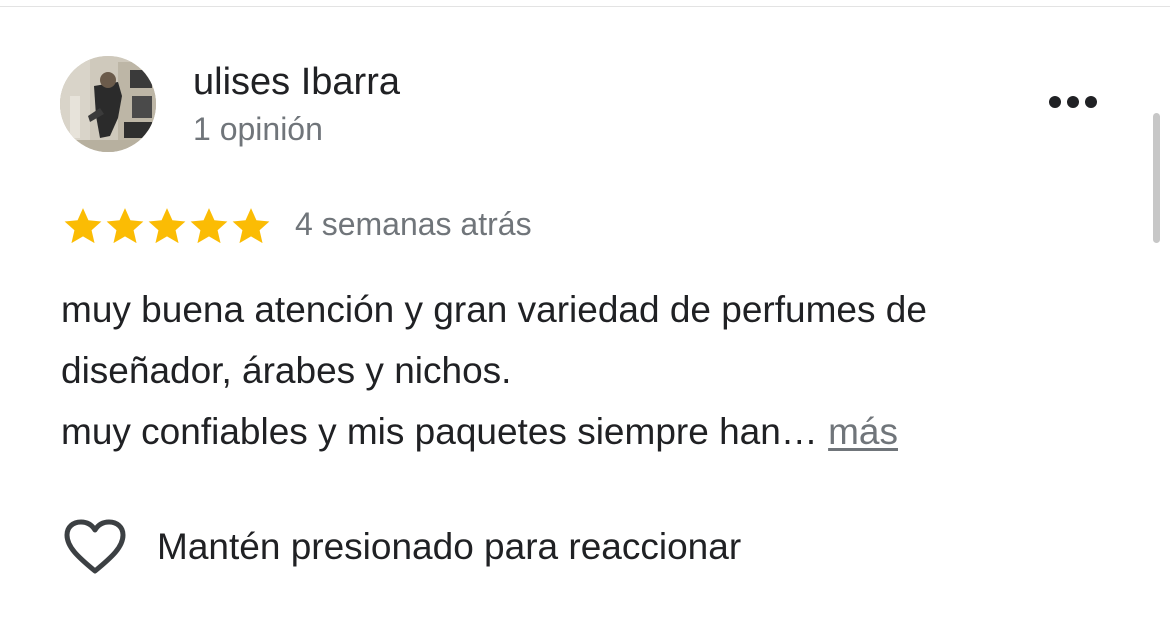 The height and width of the screenshot is (641, 1170). Describe the element at coordinates (449, 546) in the screenshot. I see `react-label: Mantén presionado para reaccionar` at that location.